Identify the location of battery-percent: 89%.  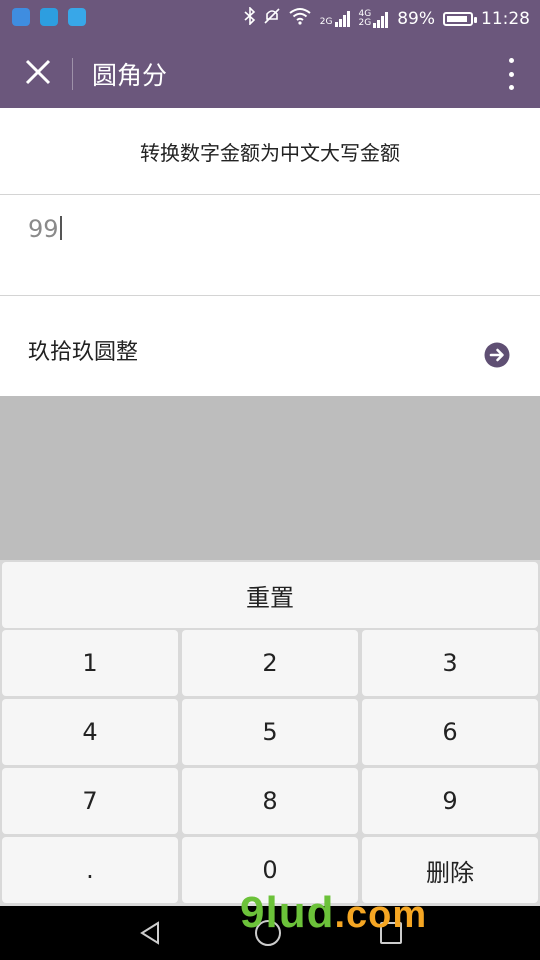
(416, 18).